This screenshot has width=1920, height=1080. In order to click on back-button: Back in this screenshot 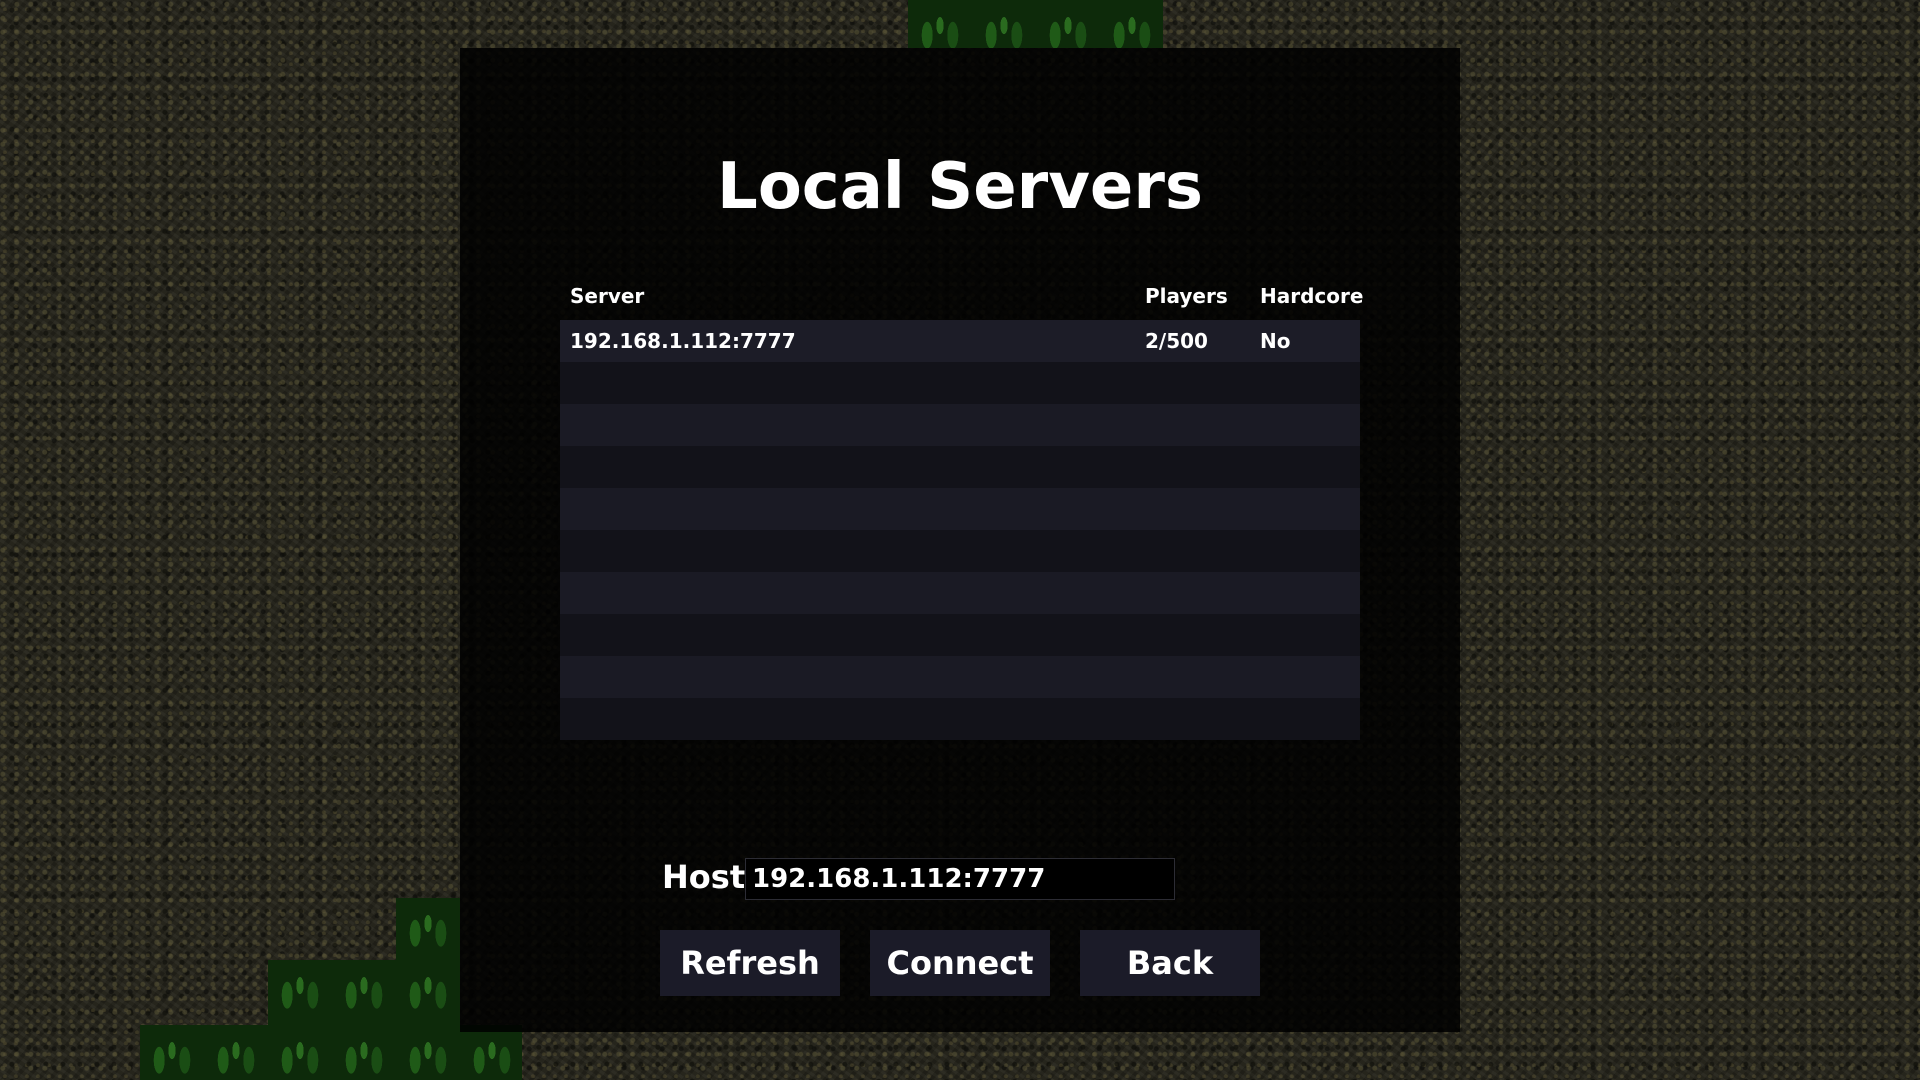, I will do `click(1170, 963)`.